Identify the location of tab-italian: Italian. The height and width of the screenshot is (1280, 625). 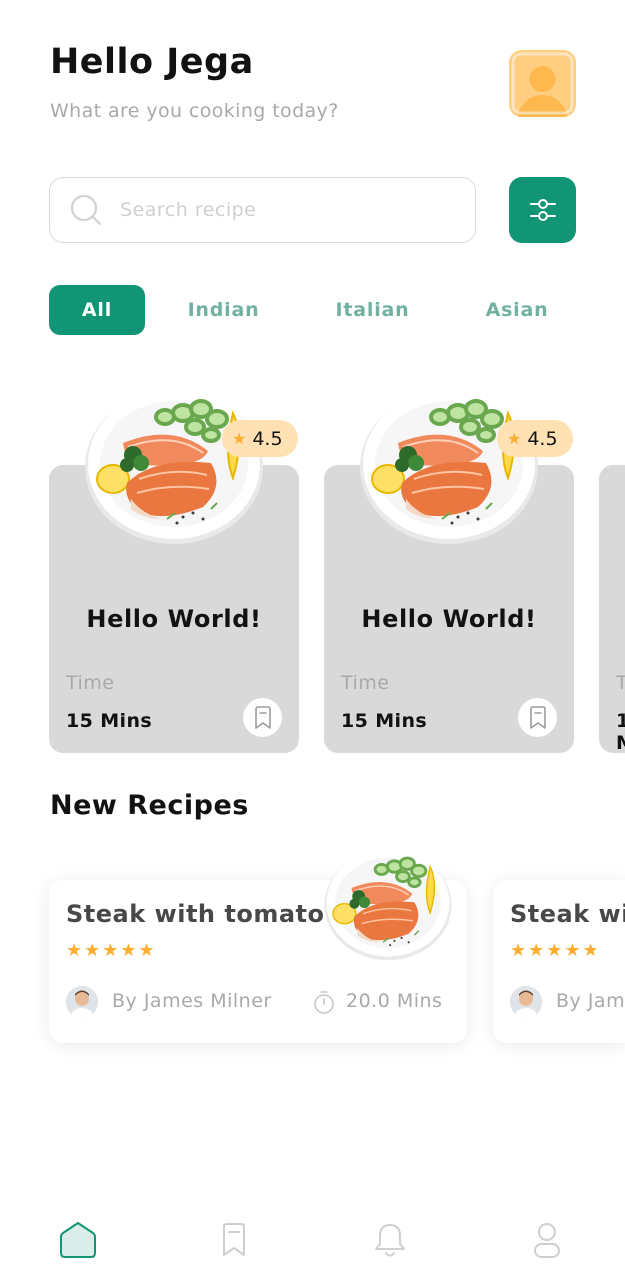
(372, 310).